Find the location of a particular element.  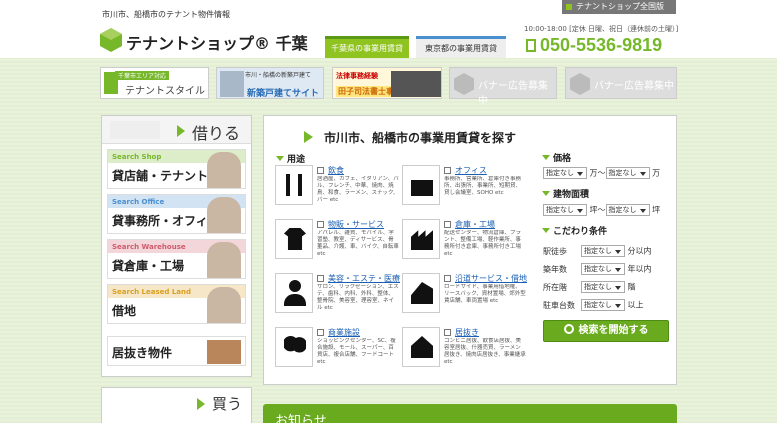

zenkoku-link: テナントショップ全国版 is located at coordinates (619, 7).